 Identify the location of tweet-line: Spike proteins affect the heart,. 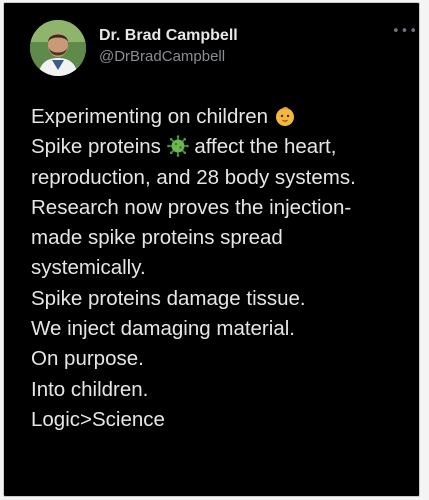
(184, 147).